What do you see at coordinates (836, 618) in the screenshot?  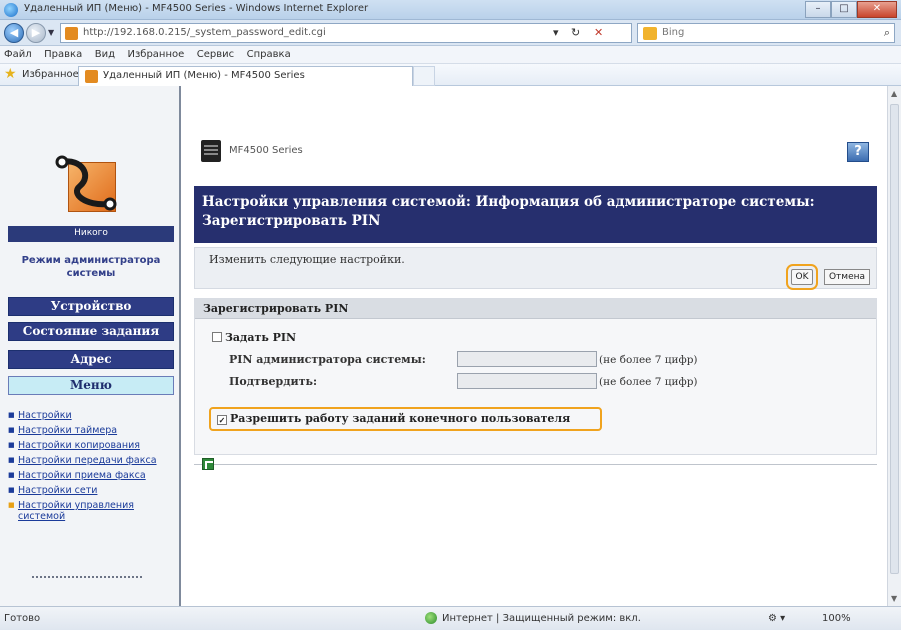 I see `zoom-level: 100%` at bounding box center [836, 618].